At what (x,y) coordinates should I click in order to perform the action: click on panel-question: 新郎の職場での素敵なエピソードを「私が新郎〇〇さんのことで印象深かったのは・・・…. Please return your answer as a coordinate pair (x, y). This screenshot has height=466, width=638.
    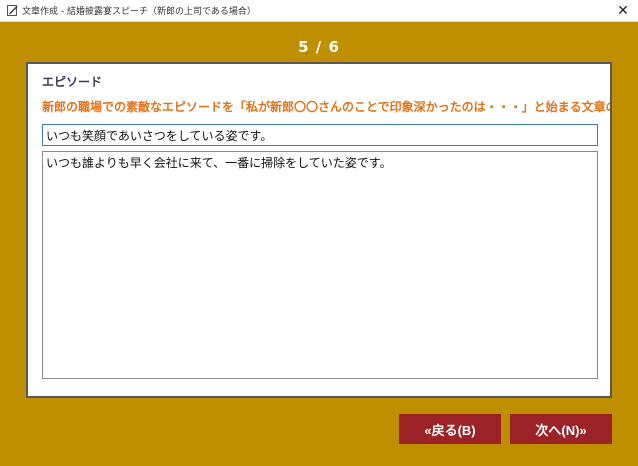
    Looking at the image, I should click on (326, 107).